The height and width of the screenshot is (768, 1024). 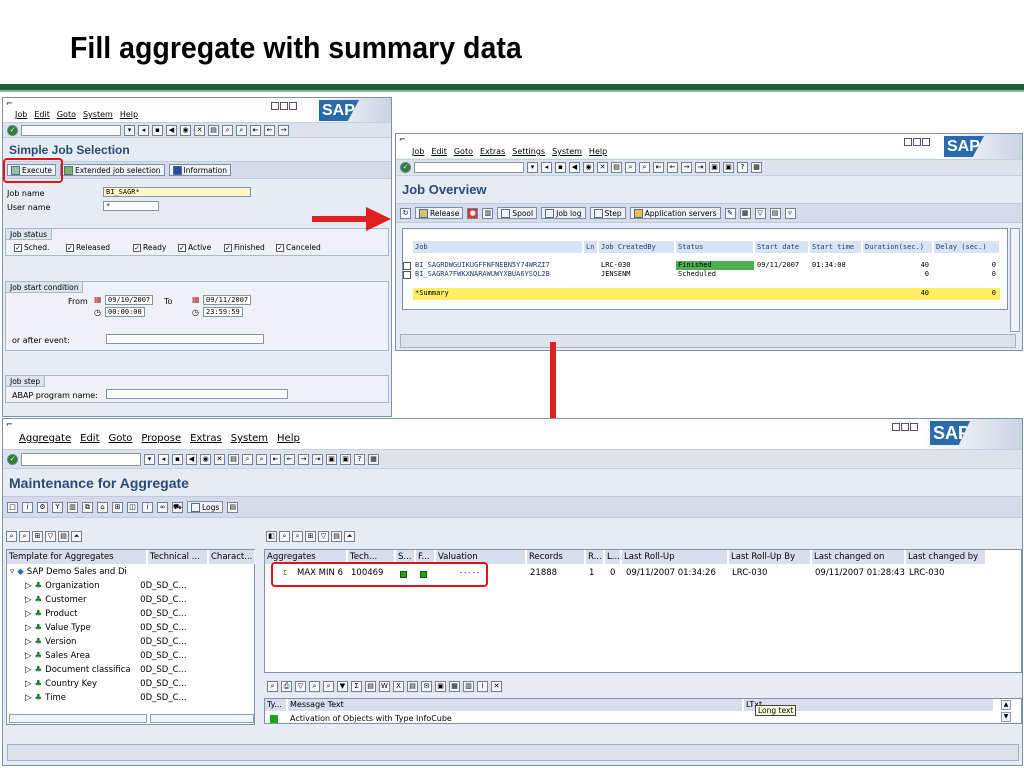 What do you see at coordinates (591, 247) in the screenshot?
I see `col-ln: Ln` at bounding box center [591, 247].